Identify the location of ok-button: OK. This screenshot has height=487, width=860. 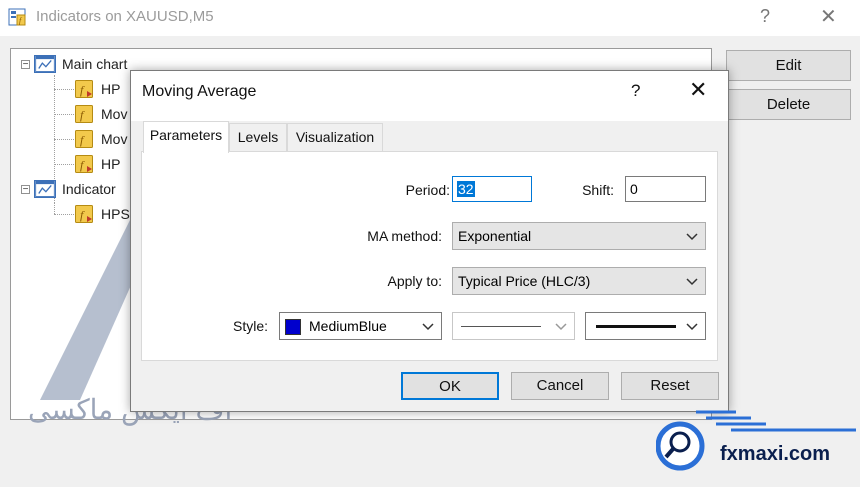
(450, 386).